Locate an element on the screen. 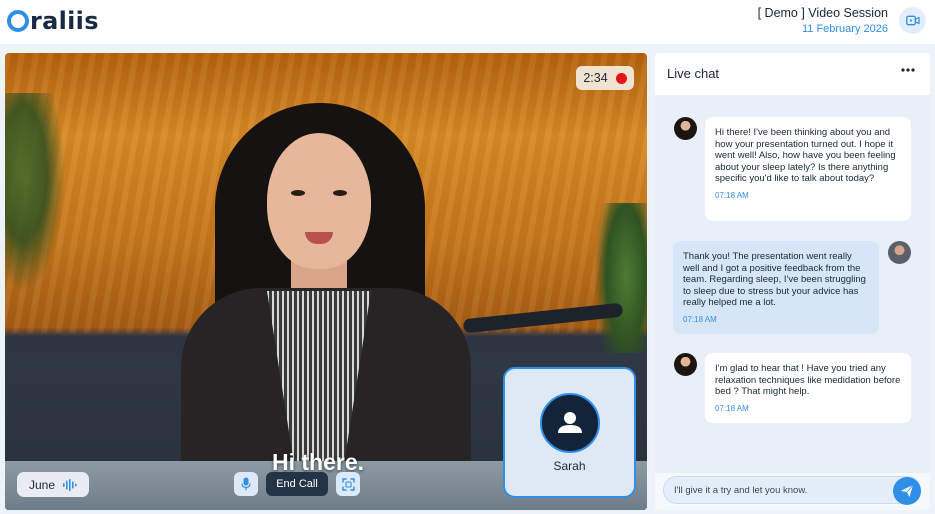 Image resolution: width=935 pixels, height=514 pixels. more-horizontal-icon is located at coordinates (908, 72).